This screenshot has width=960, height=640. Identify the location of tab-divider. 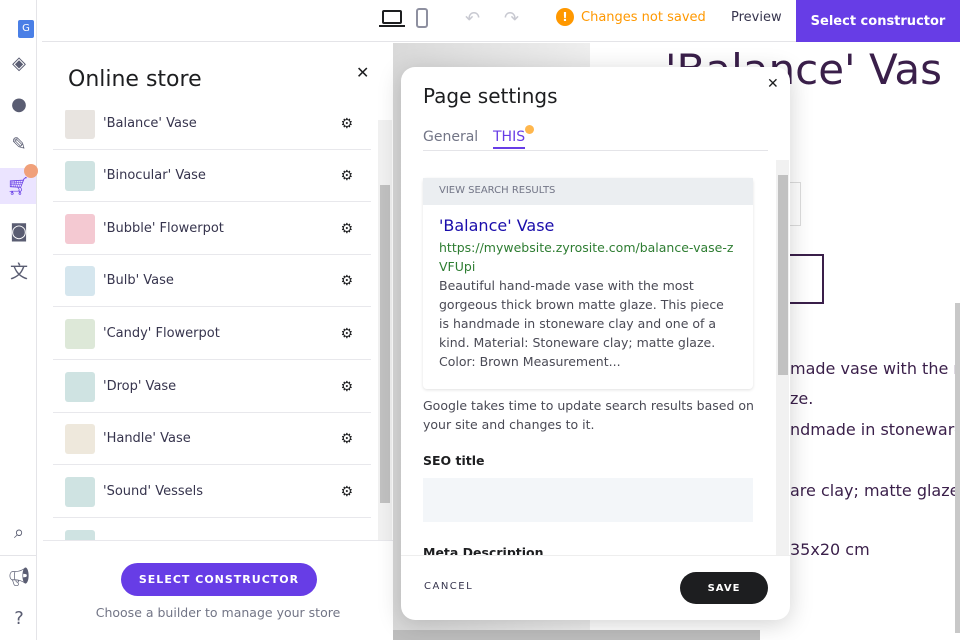
(595, 150).